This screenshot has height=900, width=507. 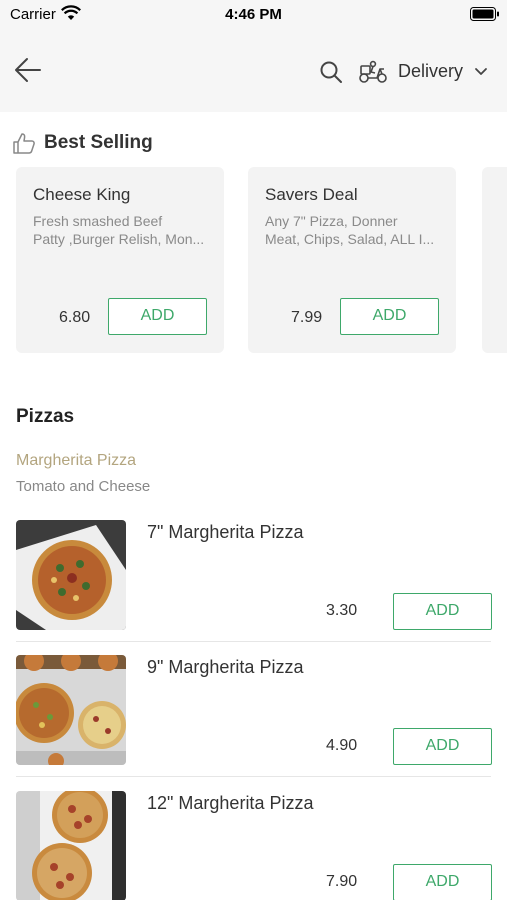 I want to click on card-title: Savers Deal, so click(x=311, y=194).